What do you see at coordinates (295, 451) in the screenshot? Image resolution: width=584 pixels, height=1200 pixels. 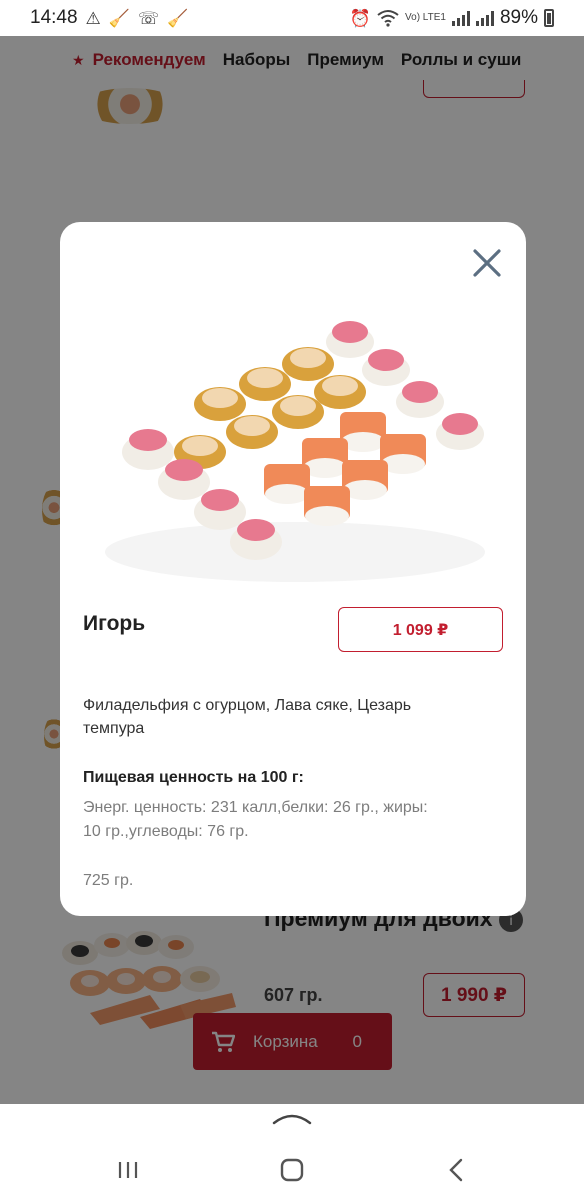 I see `product-image` at bounding box center [295, 451].